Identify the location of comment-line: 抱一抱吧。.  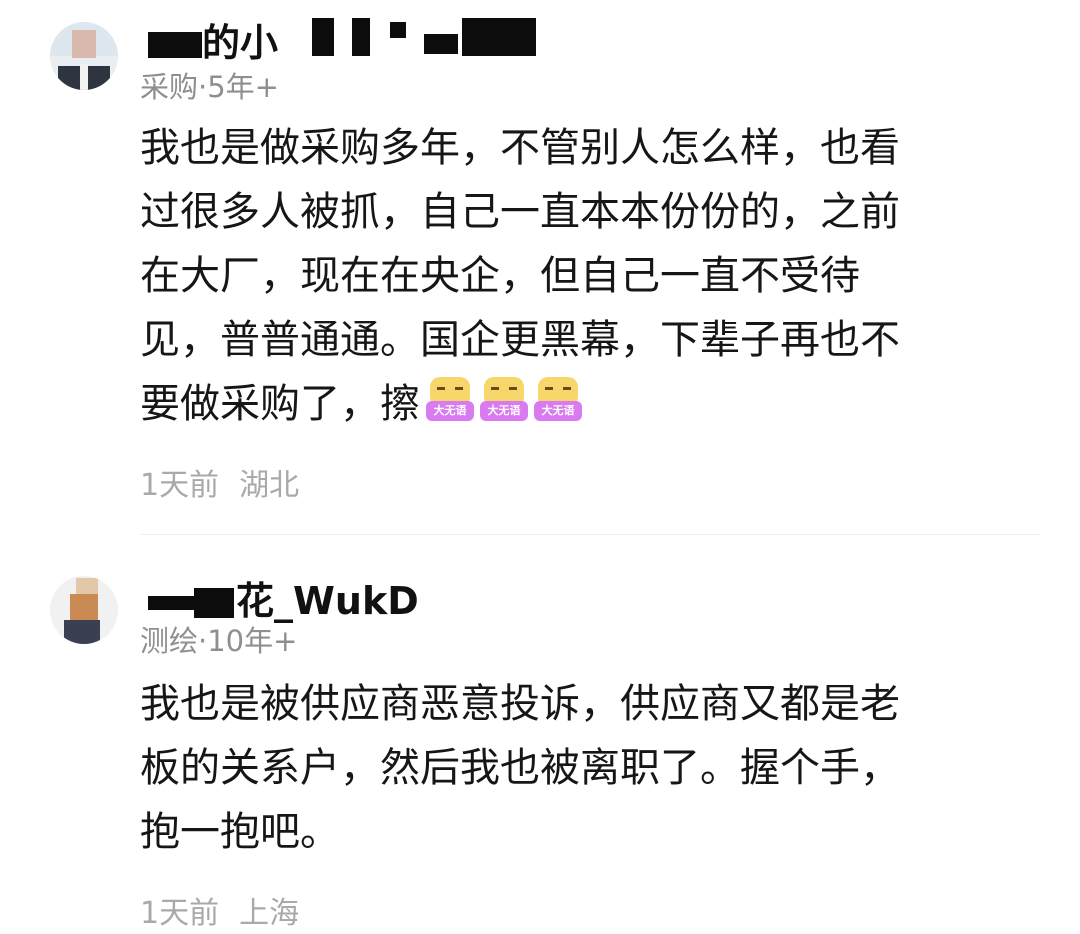
(240, 832).